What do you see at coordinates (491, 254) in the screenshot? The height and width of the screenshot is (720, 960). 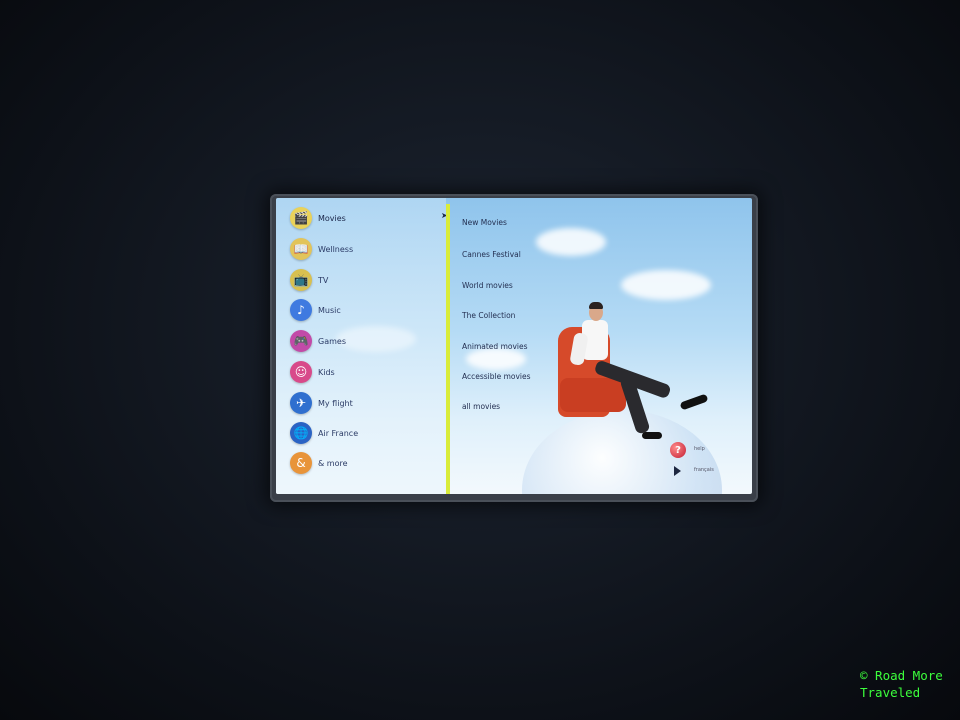 I see `submenu-item-cannes-festival: Cannes Festival` at bounding box center [491, 254].